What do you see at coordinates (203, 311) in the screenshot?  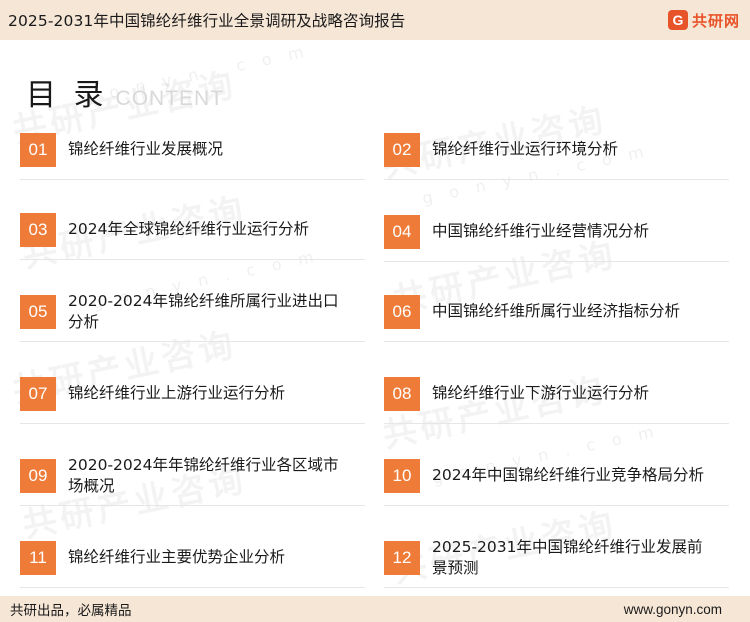 I see `toc-item-text: 2020-2024年锦纶纤维所属行业进出口分析` at bounding box center [203, 311].